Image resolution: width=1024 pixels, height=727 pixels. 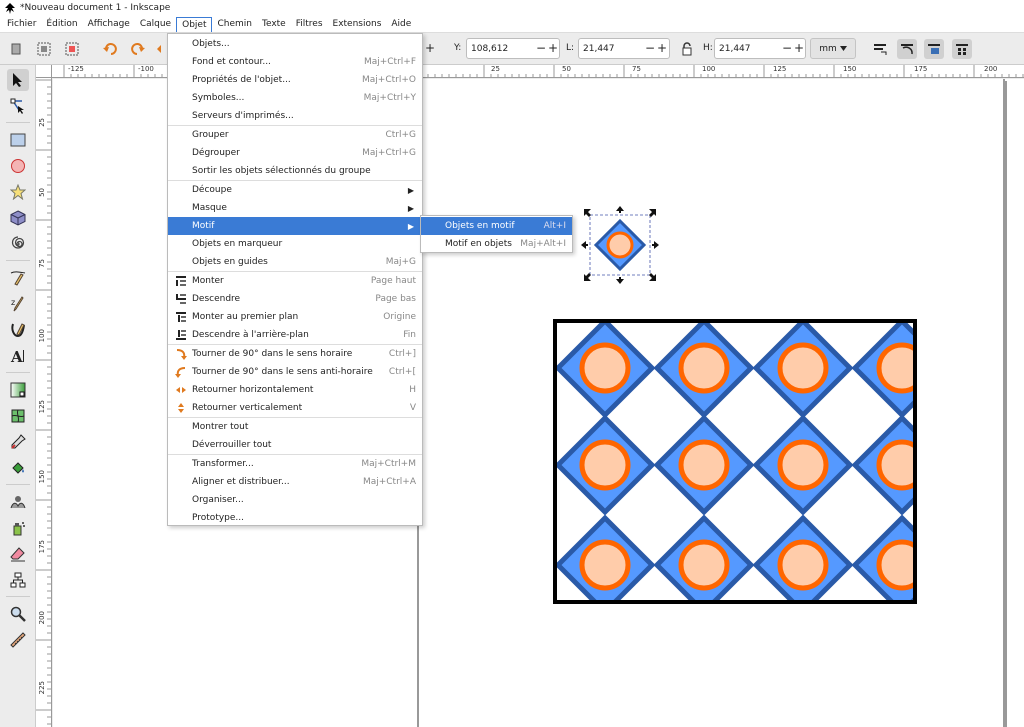 I want to click on menu-affichage: Affichage, so click(x=109, y=24).